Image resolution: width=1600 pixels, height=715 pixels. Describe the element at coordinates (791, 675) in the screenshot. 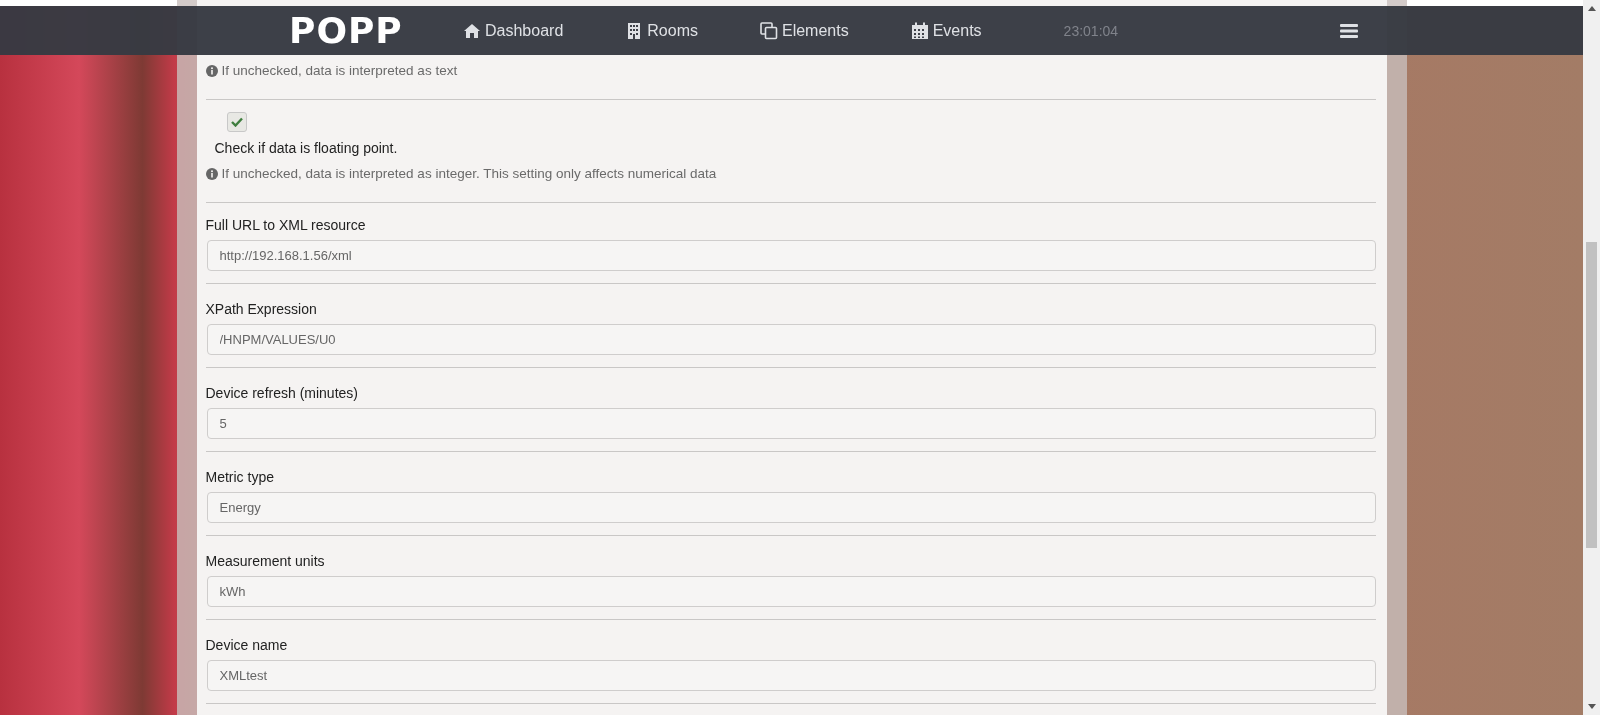

I see `input-field: XMLtest` at that location.